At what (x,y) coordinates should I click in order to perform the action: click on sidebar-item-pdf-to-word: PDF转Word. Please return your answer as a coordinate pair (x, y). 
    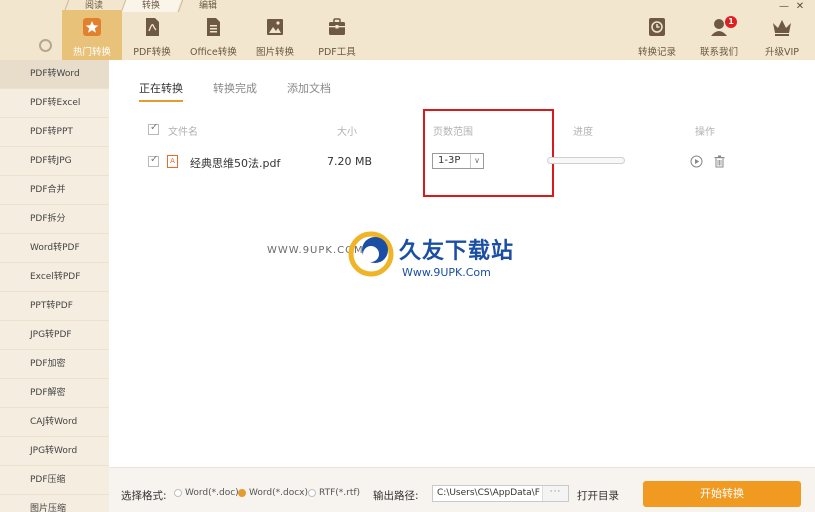
    Looking at the image, I should click on (54, 74).